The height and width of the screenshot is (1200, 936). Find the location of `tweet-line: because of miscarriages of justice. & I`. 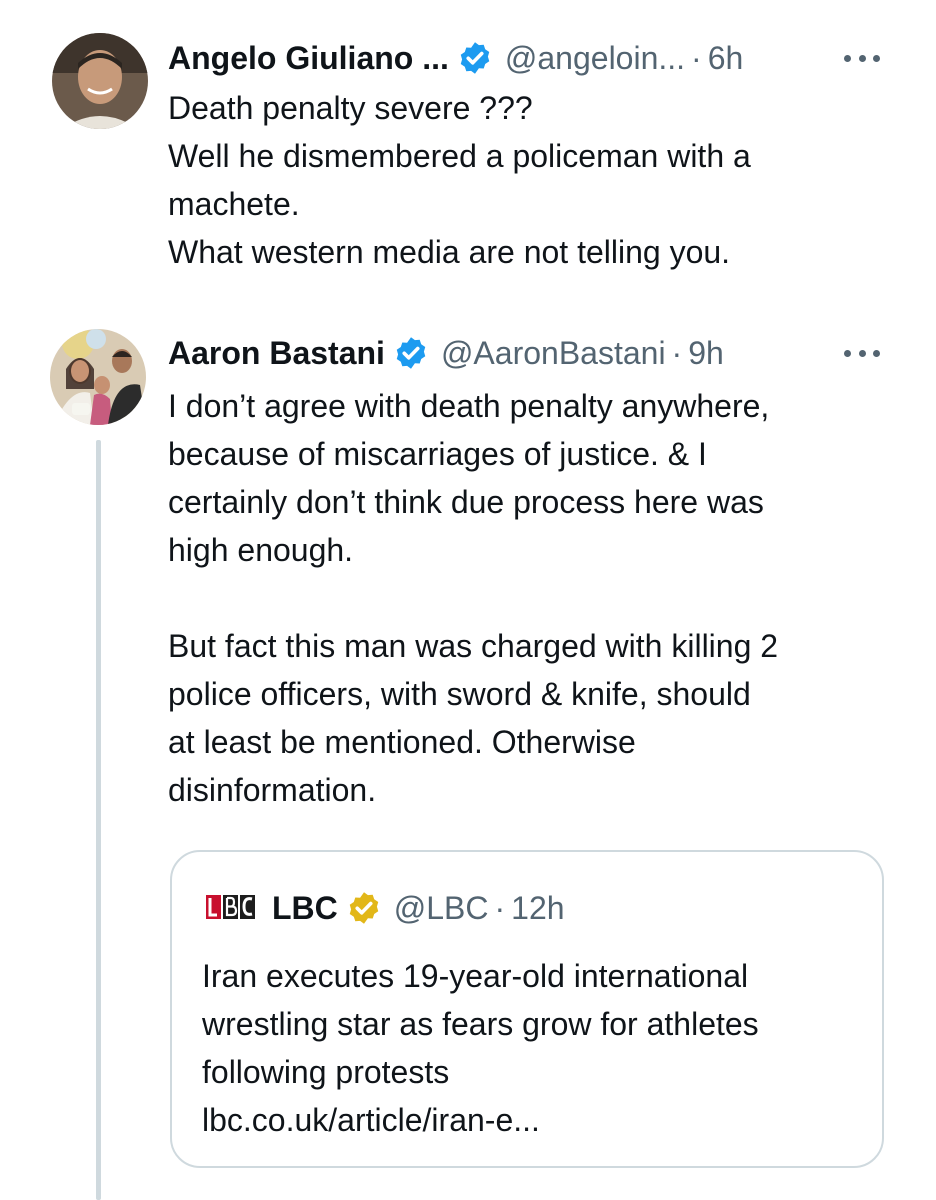

tweet-line: because of miscarriages of justice. & I is located at coordinates (437, 454).